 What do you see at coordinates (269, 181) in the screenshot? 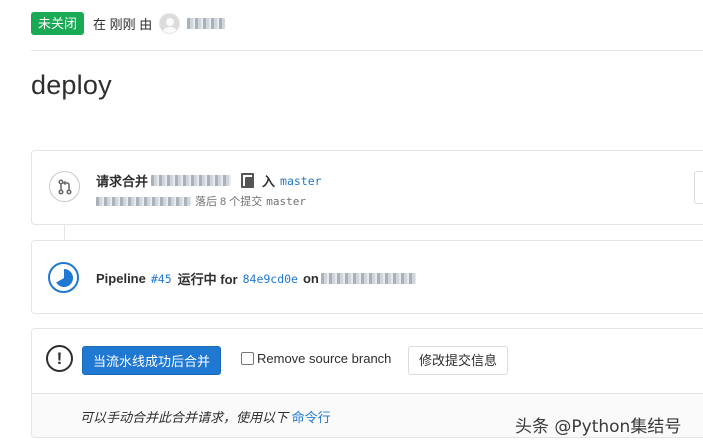
I see `mr-into-label: 入` at bounding box center [269, 181].